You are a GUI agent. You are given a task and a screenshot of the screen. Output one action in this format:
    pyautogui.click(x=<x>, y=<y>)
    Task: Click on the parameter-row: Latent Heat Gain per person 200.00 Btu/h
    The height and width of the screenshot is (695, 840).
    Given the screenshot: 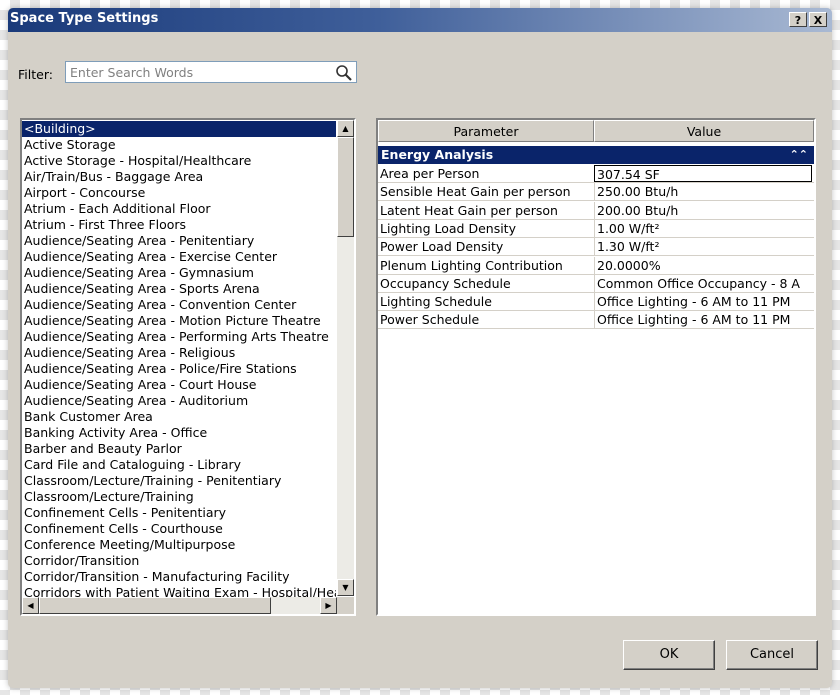 What is the action you would take?
    pyautogui.click(x=596, y=210)
    